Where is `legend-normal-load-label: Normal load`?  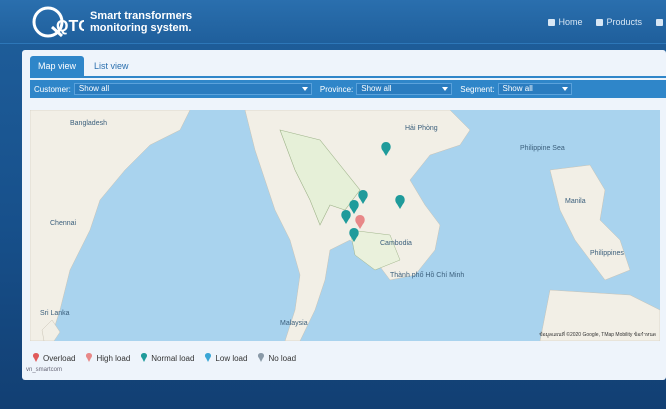
legend-normal-load-label: Normal load is located at coordinates (173, 358).